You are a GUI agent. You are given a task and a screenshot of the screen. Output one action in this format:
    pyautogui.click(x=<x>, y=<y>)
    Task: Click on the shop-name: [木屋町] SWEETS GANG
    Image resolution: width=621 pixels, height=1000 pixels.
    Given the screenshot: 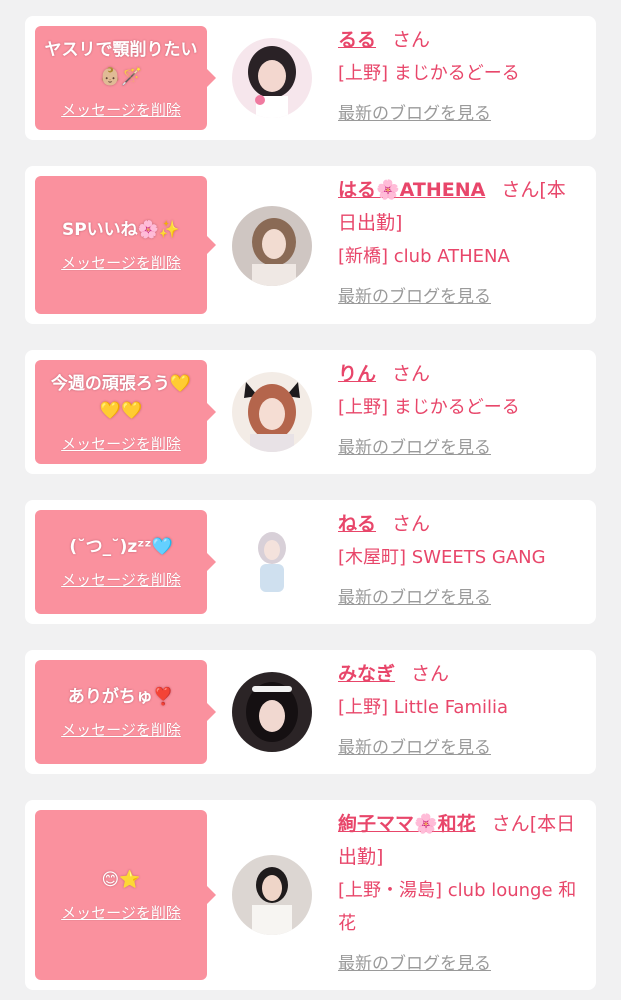 What is the action you would take?
    pyautogui.click(x=442, y=557)
    